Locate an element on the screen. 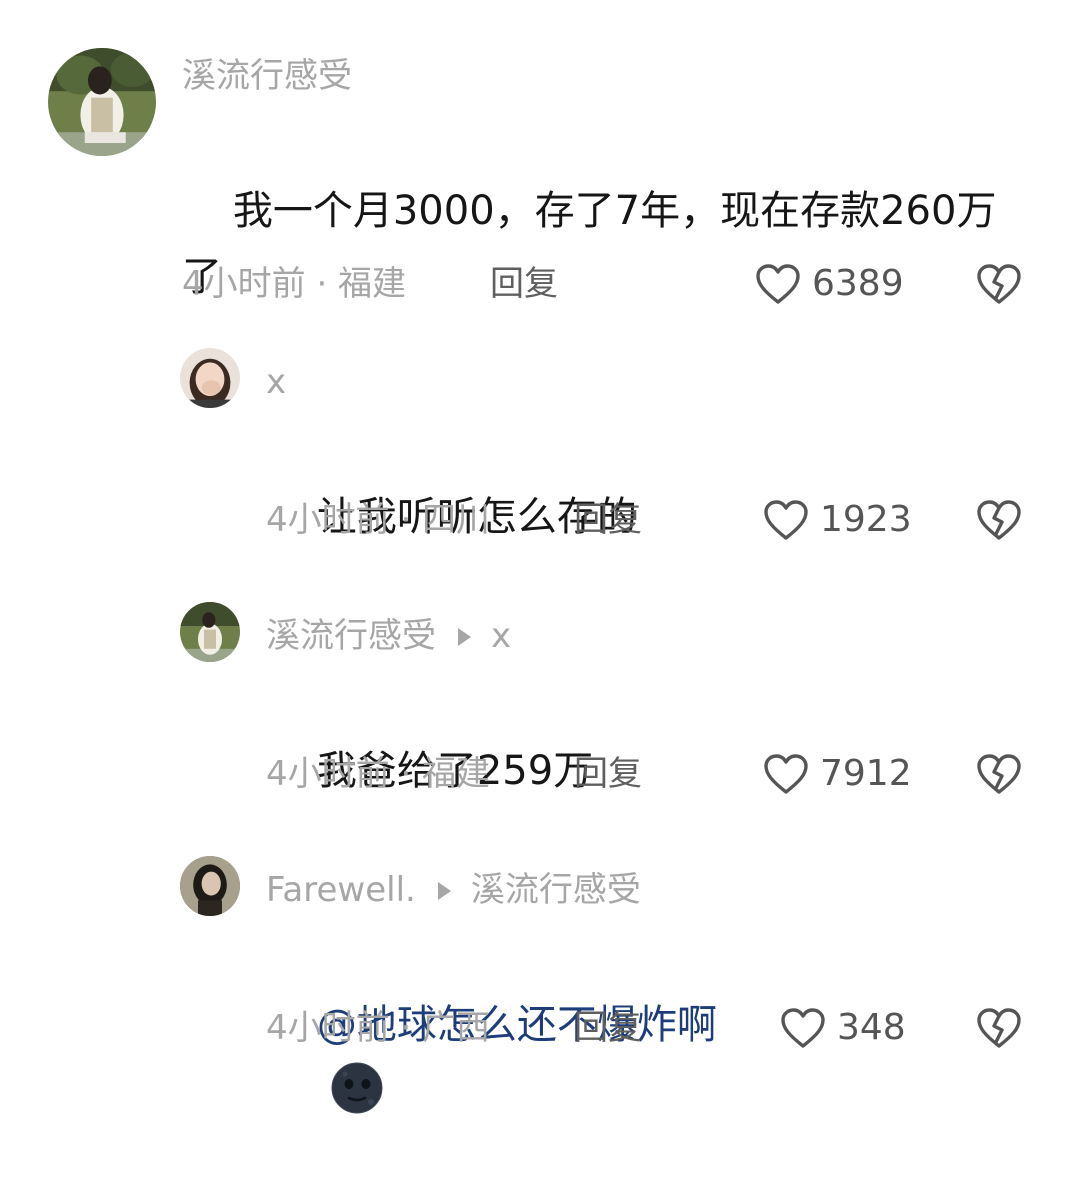 The image size is (1080, 1190). comment-meta: 4小时前 · 广西 is located at coordinates (378, 1028).